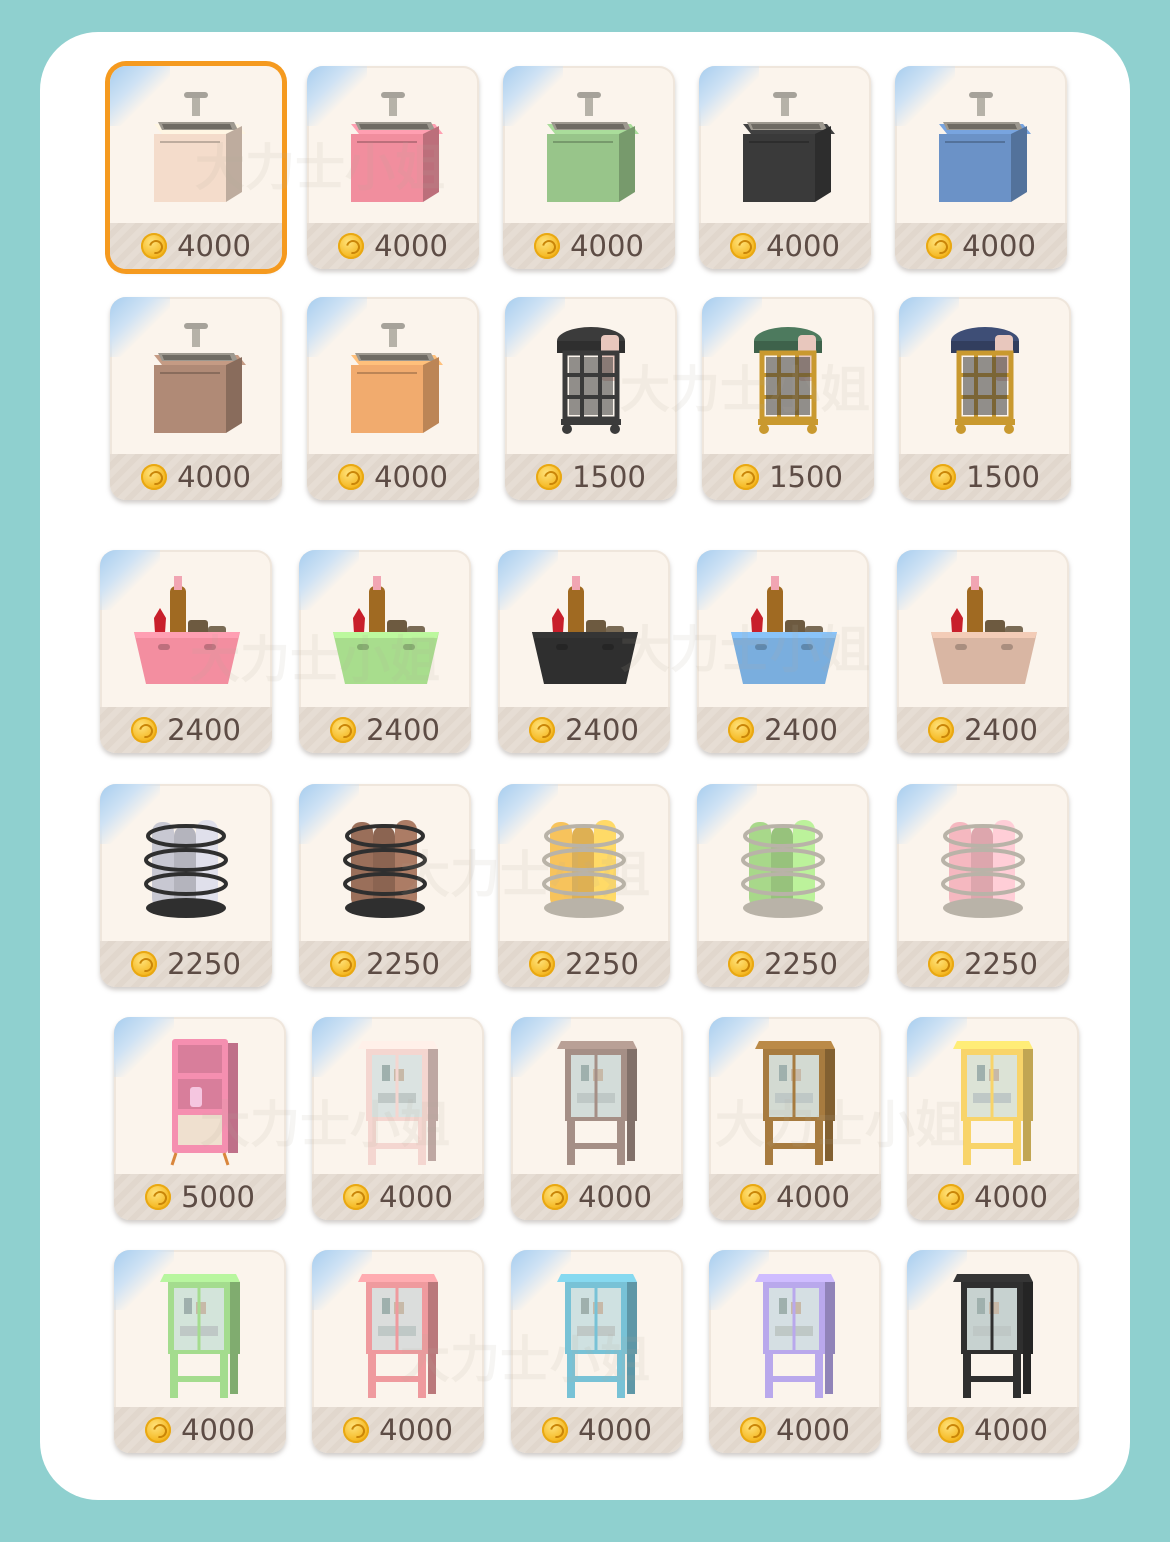 The height and width of the screenshot is (1542, 1170). Describe the element at coordinates (200, 1118) in the screenshot. I see `item-card: 5000` at that location.